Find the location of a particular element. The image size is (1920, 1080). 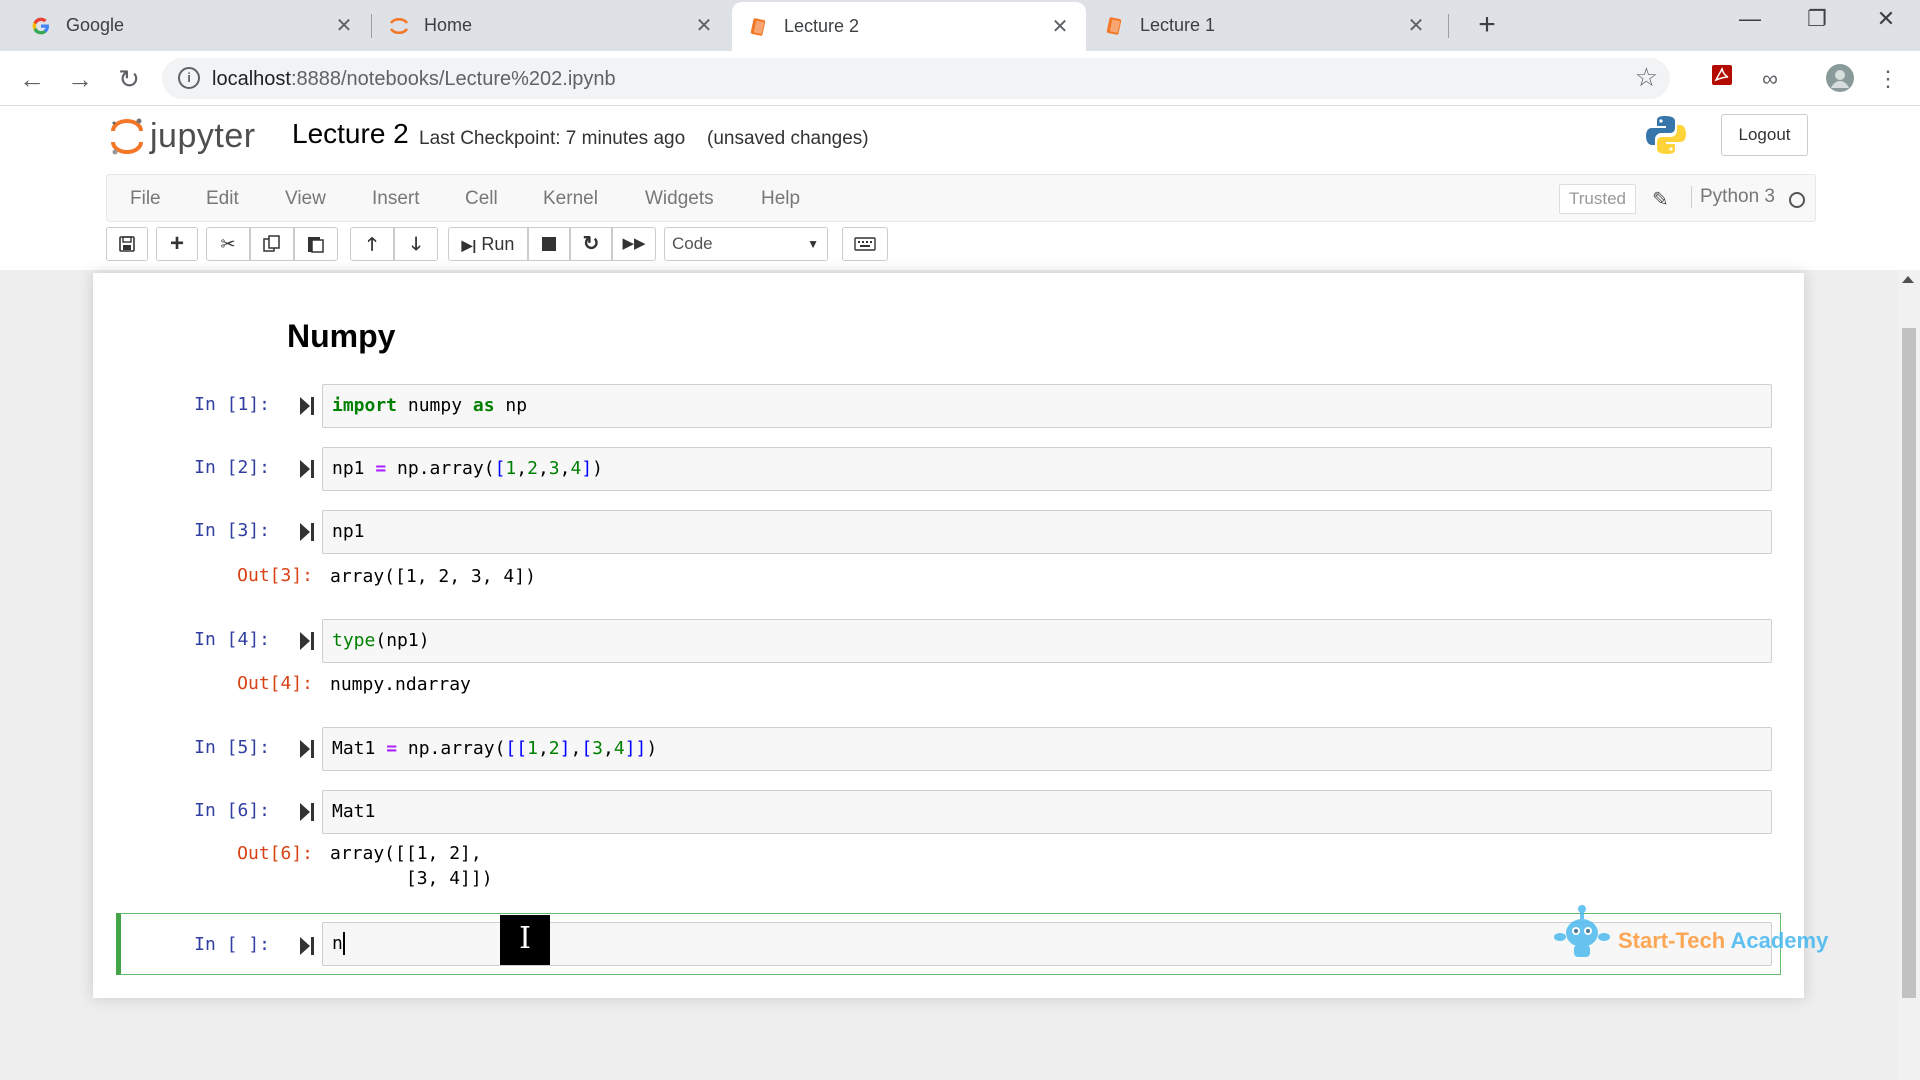

markdown-heading: Numpy is located at coordinates (341, 336).